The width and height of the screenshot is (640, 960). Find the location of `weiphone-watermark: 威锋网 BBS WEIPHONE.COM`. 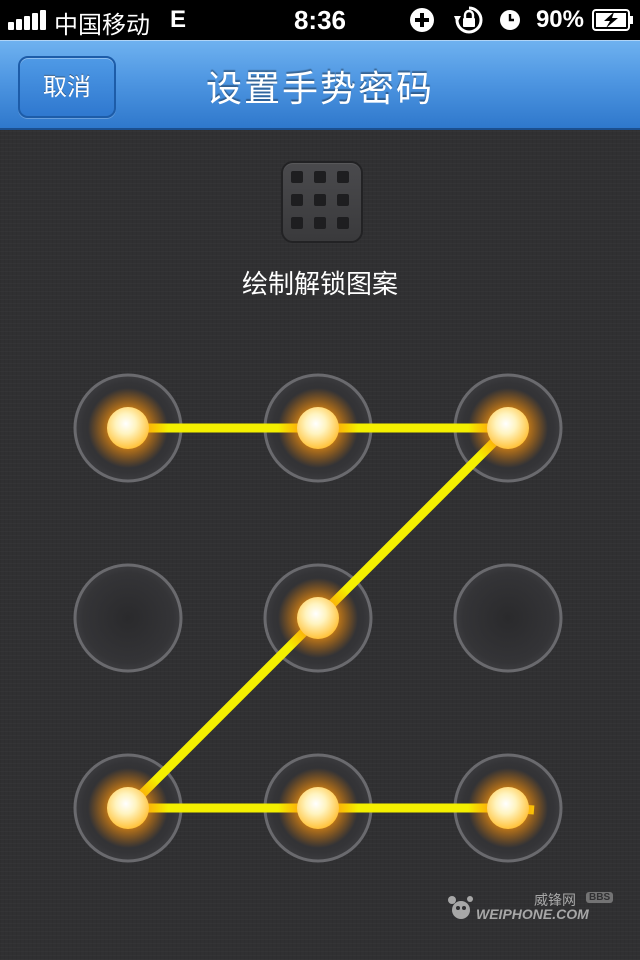

weiphone-watermark: 威锋网 BBS WEIPHONE.COM is located at coordinates (531, 910).